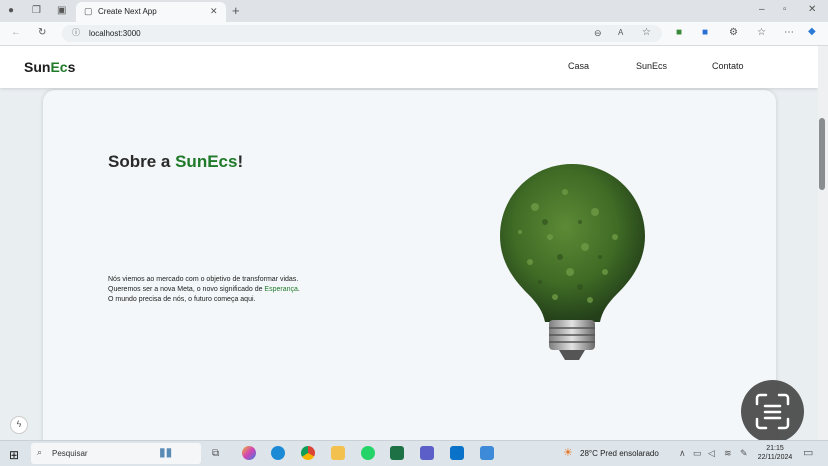  I want to click on browser-toolbar: ← ↻ ⓘ localhost:3000 ⊖ A ☆ ■ ■ ⚙ ☆ ⋯ ◆, so click(414, 34).